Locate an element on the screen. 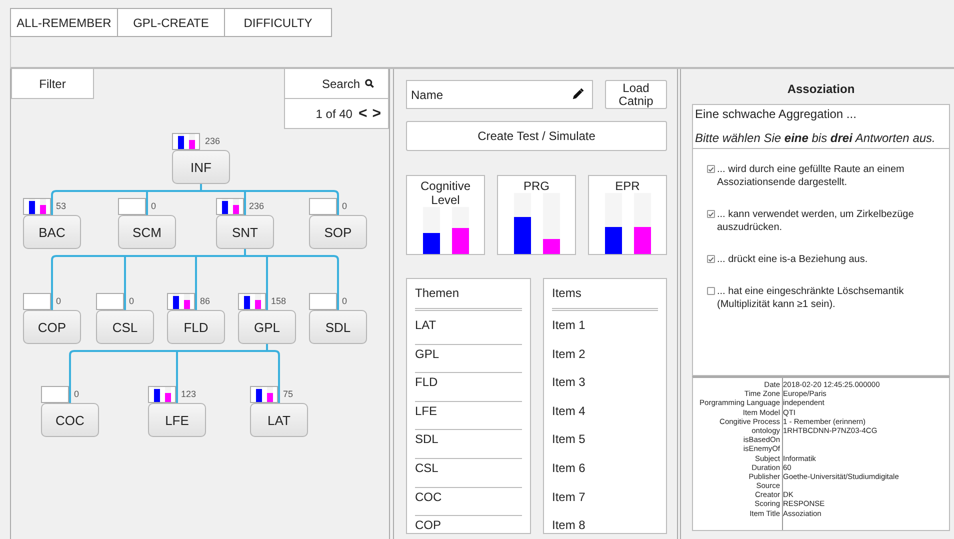 Image resolution: width=954 pixels, height=539 pixels. tree-node: INF is located at coordinates (201, 167).